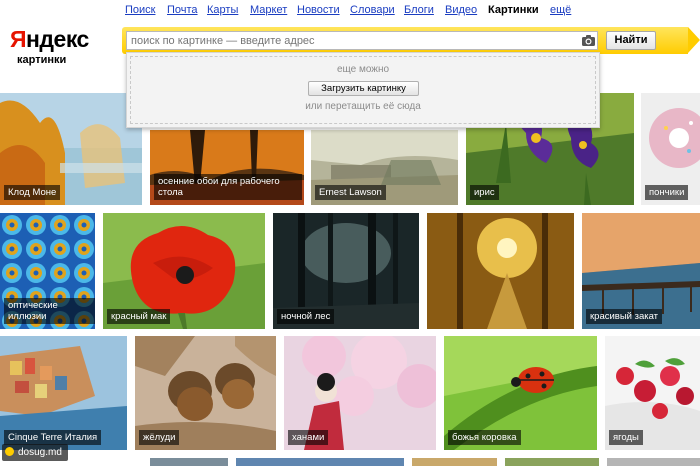 This screenshot has height=466, width=700. What do you see at coordinates (53, 437) in the screenshot?
I see `caption: Cinque Terre Италия` at bounding box center [53, 437].